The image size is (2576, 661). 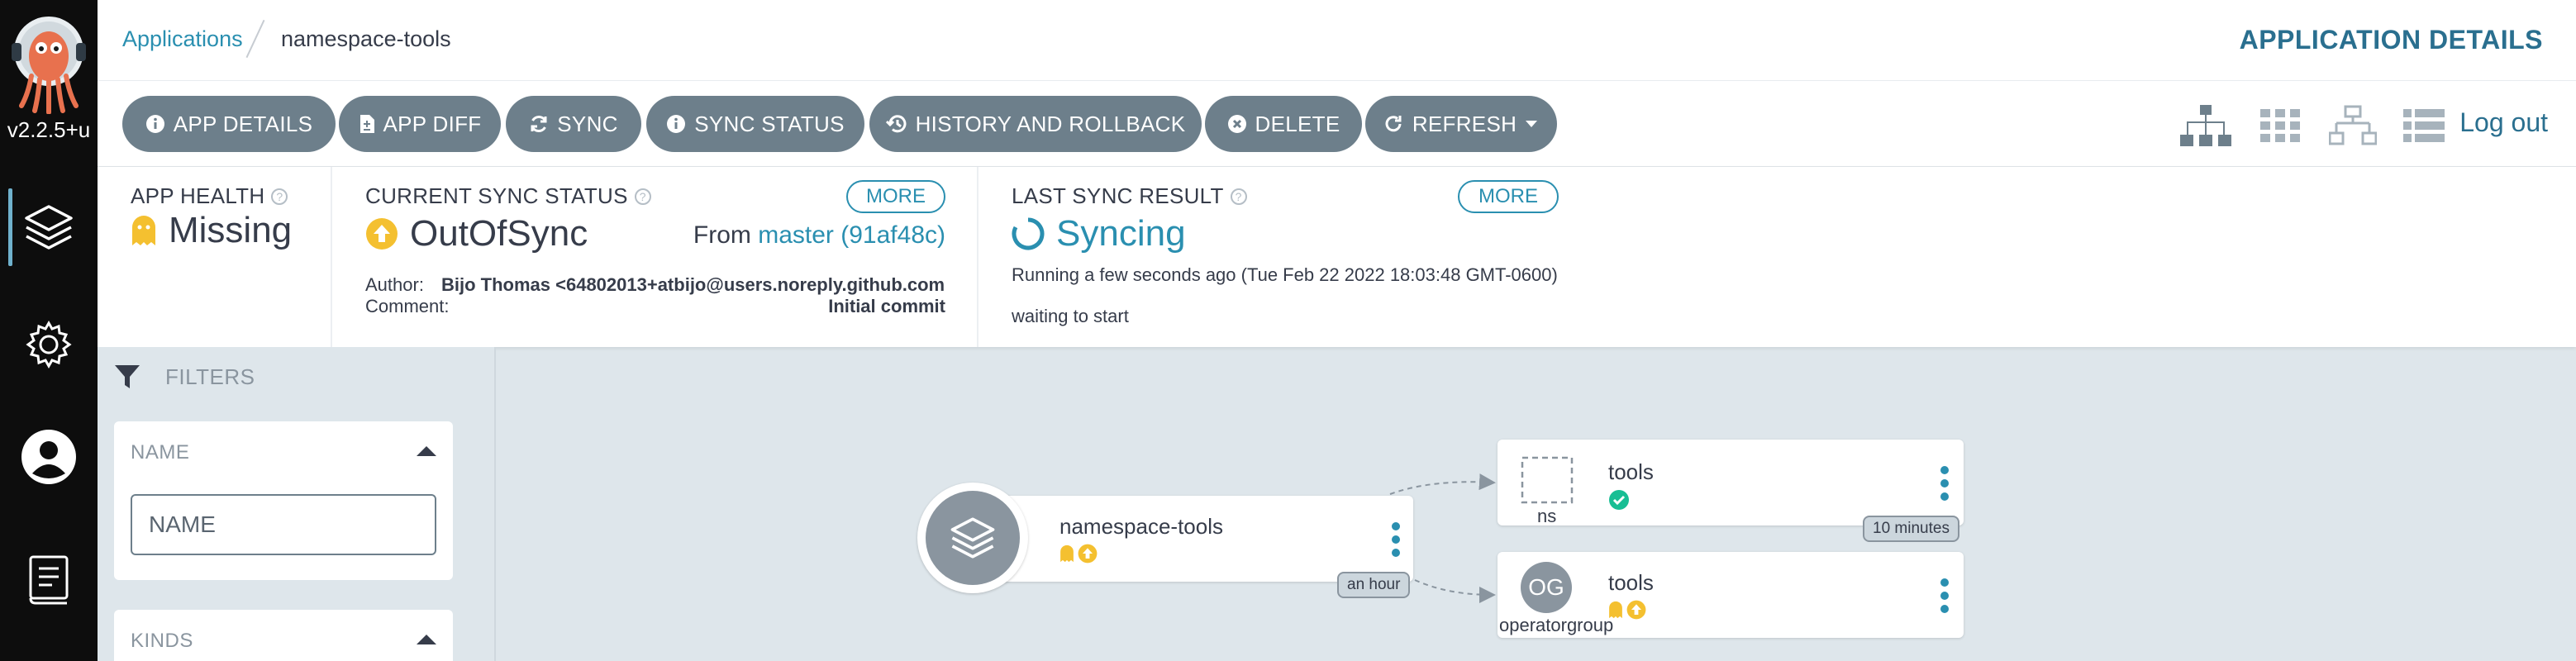 I want to click on app-health-value: Missing, so click(x=212, y=231).